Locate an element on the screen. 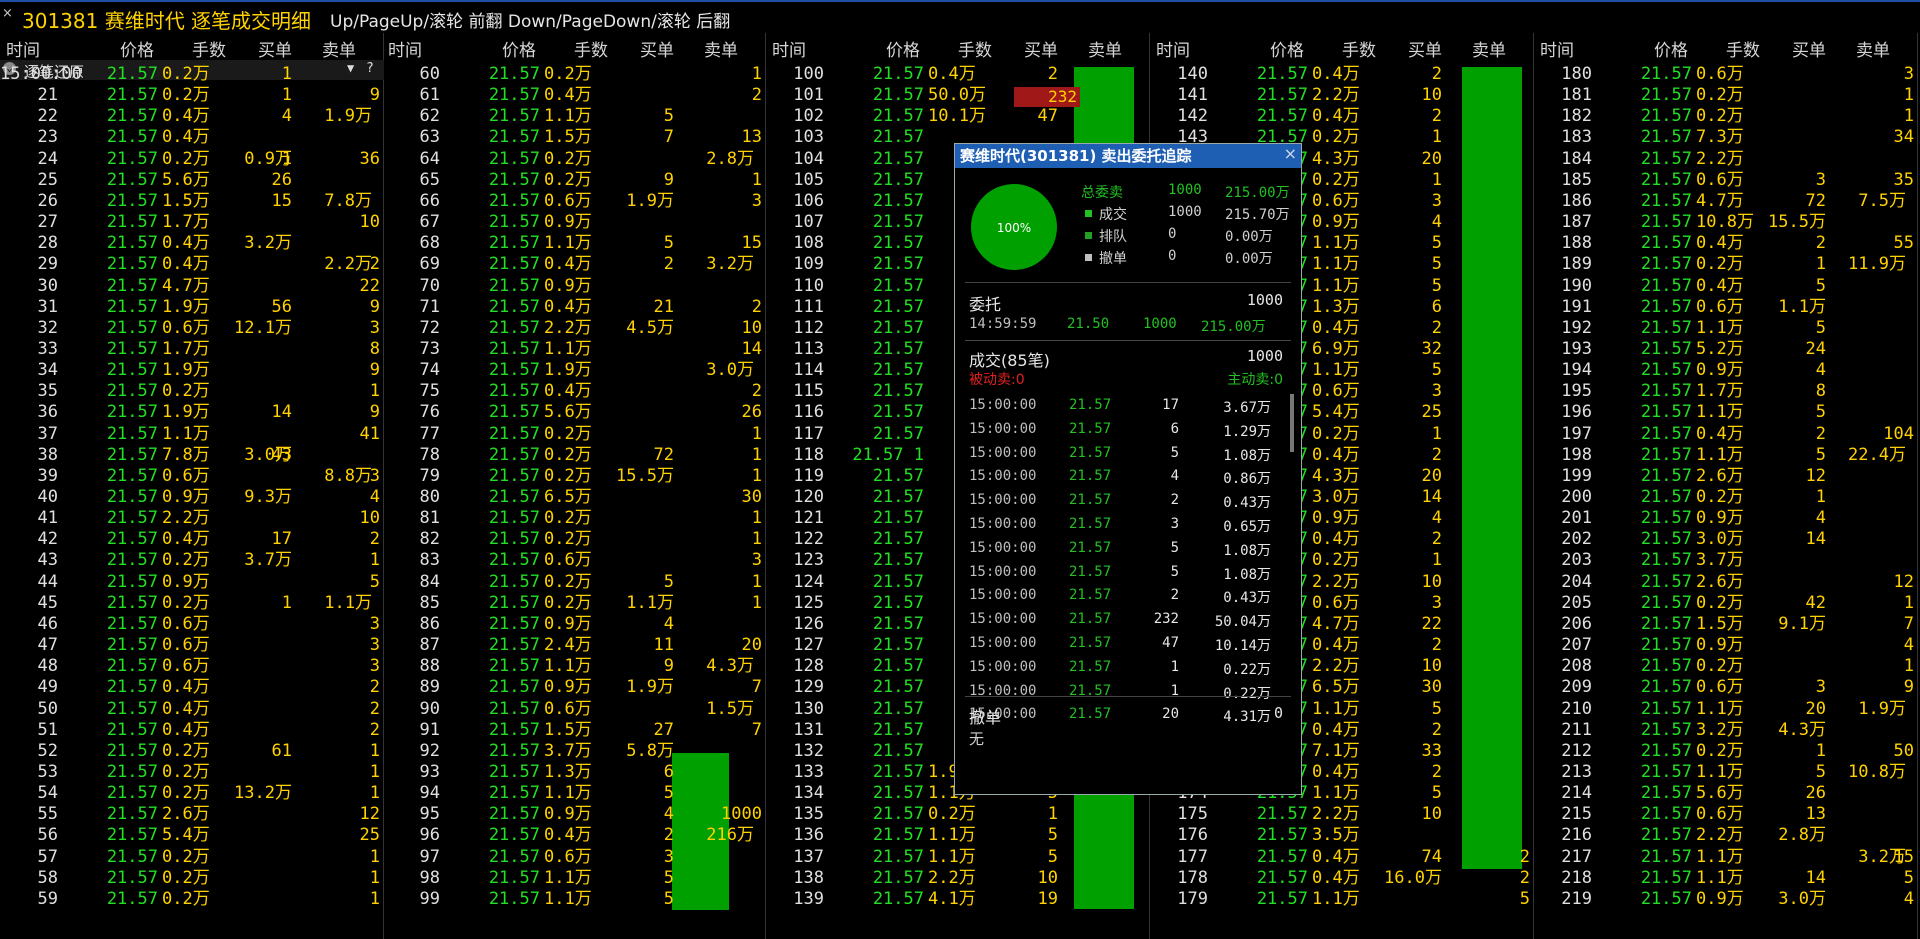 Image resolution: width=1920 pixels, height=939 pixels. tick-buy-order: 1 is located at coordinates (1820, 264).